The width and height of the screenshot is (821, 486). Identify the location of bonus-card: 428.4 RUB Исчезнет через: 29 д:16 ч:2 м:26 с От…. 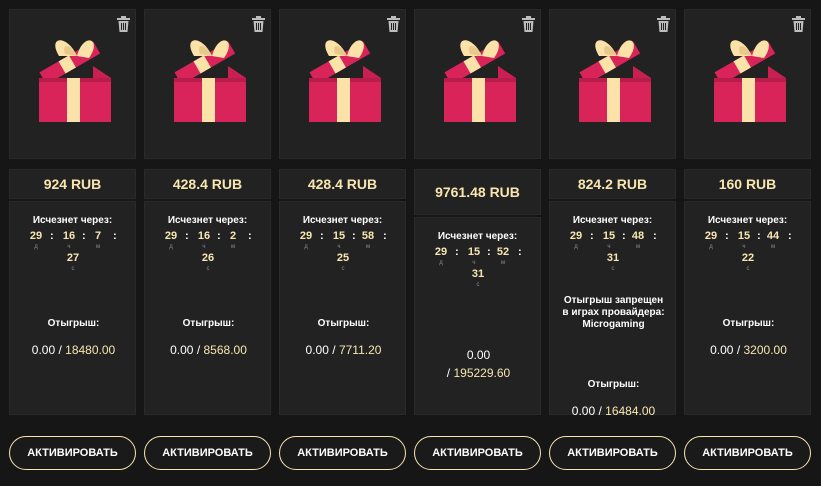
(207, 240).